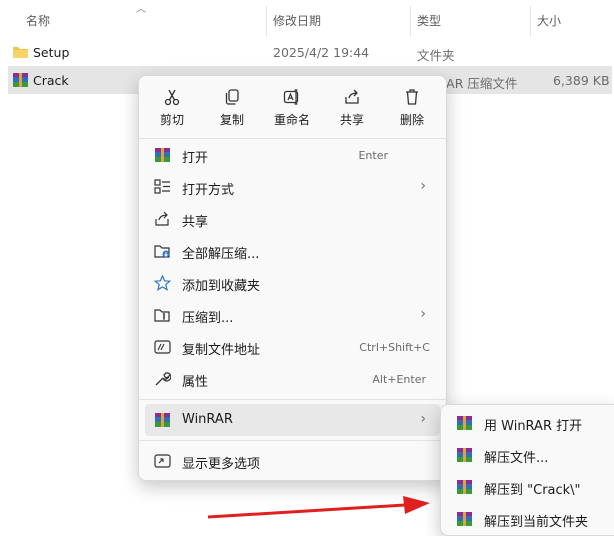  I want to click on annotation-arrow, so click(318, 507).